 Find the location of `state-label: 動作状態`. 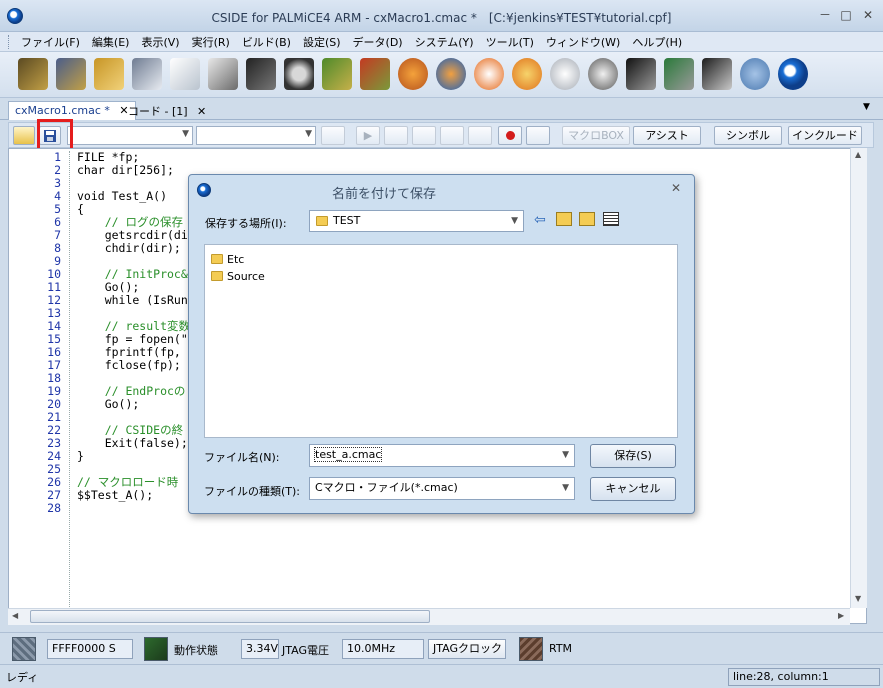

state-label: 動作状態 is located at coordinates (196, 650).